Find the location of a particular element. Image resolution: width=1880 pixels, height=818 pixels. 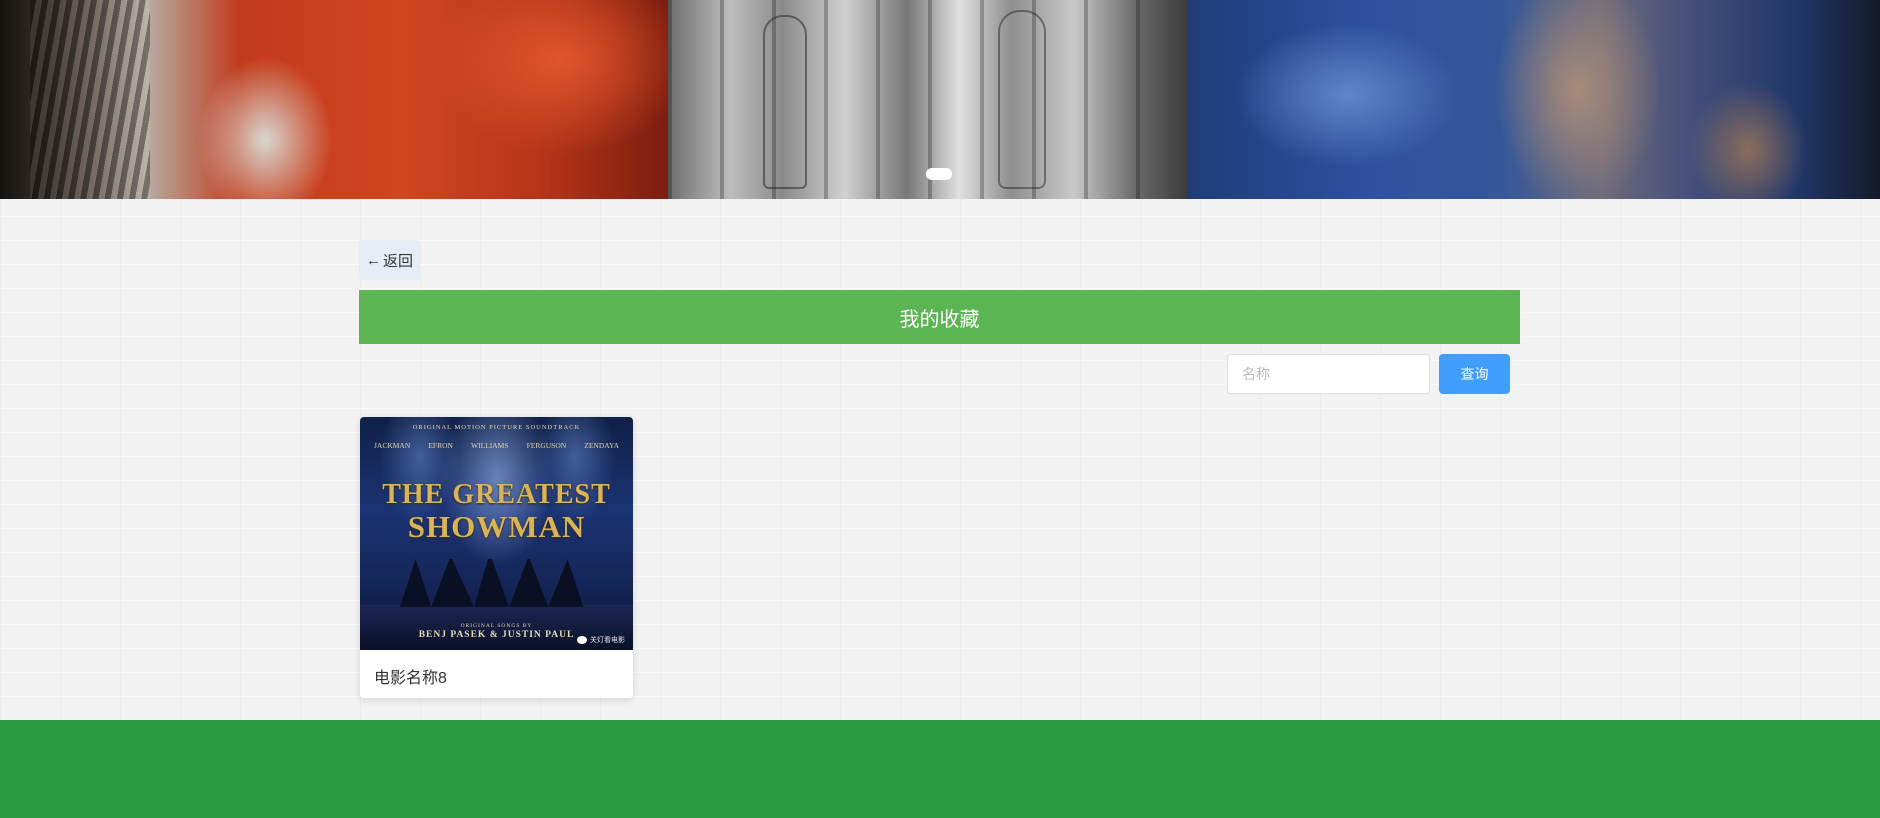

poster-cast-name: FERGUSON is located at coordinates (546, 445).